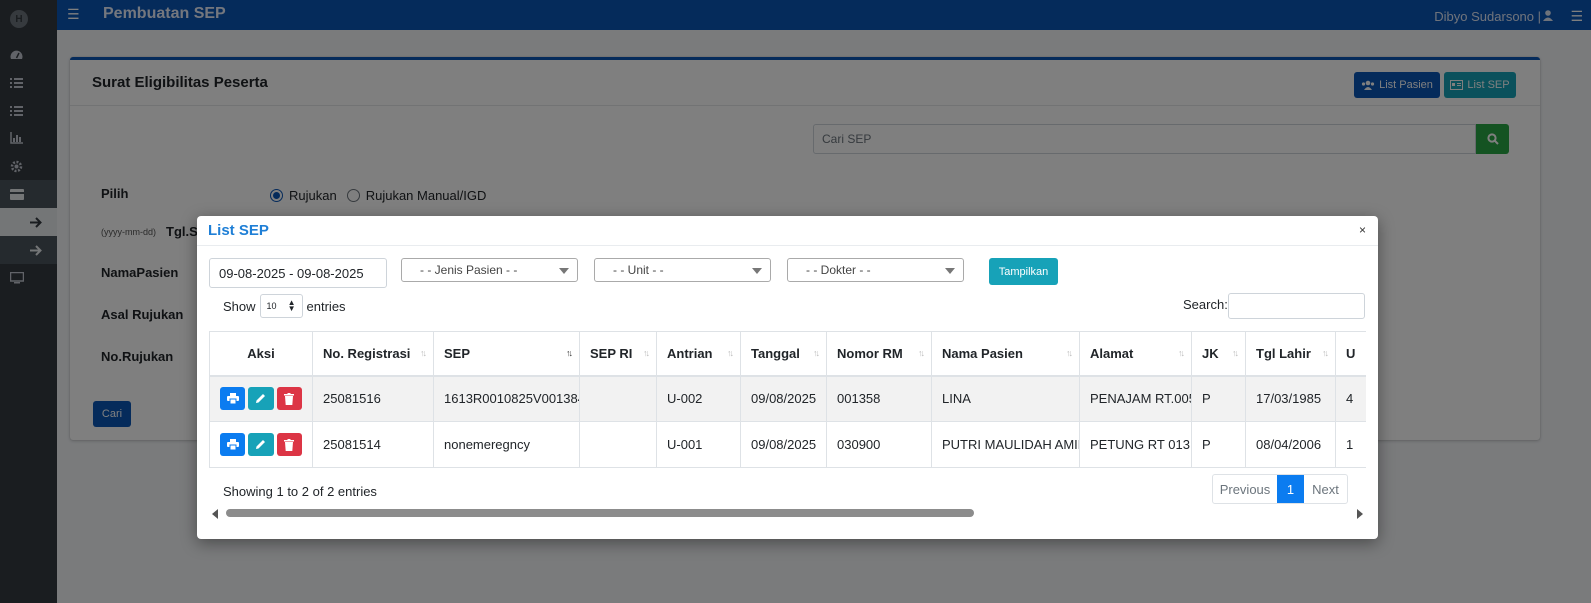 Image resolution: width=1591 pixels, height=603 pixels. Describe the element at coordinates (469, 270) in the screenshot. I see `jenis-pasien-value: - - Jenis Pasien - -` at that location.